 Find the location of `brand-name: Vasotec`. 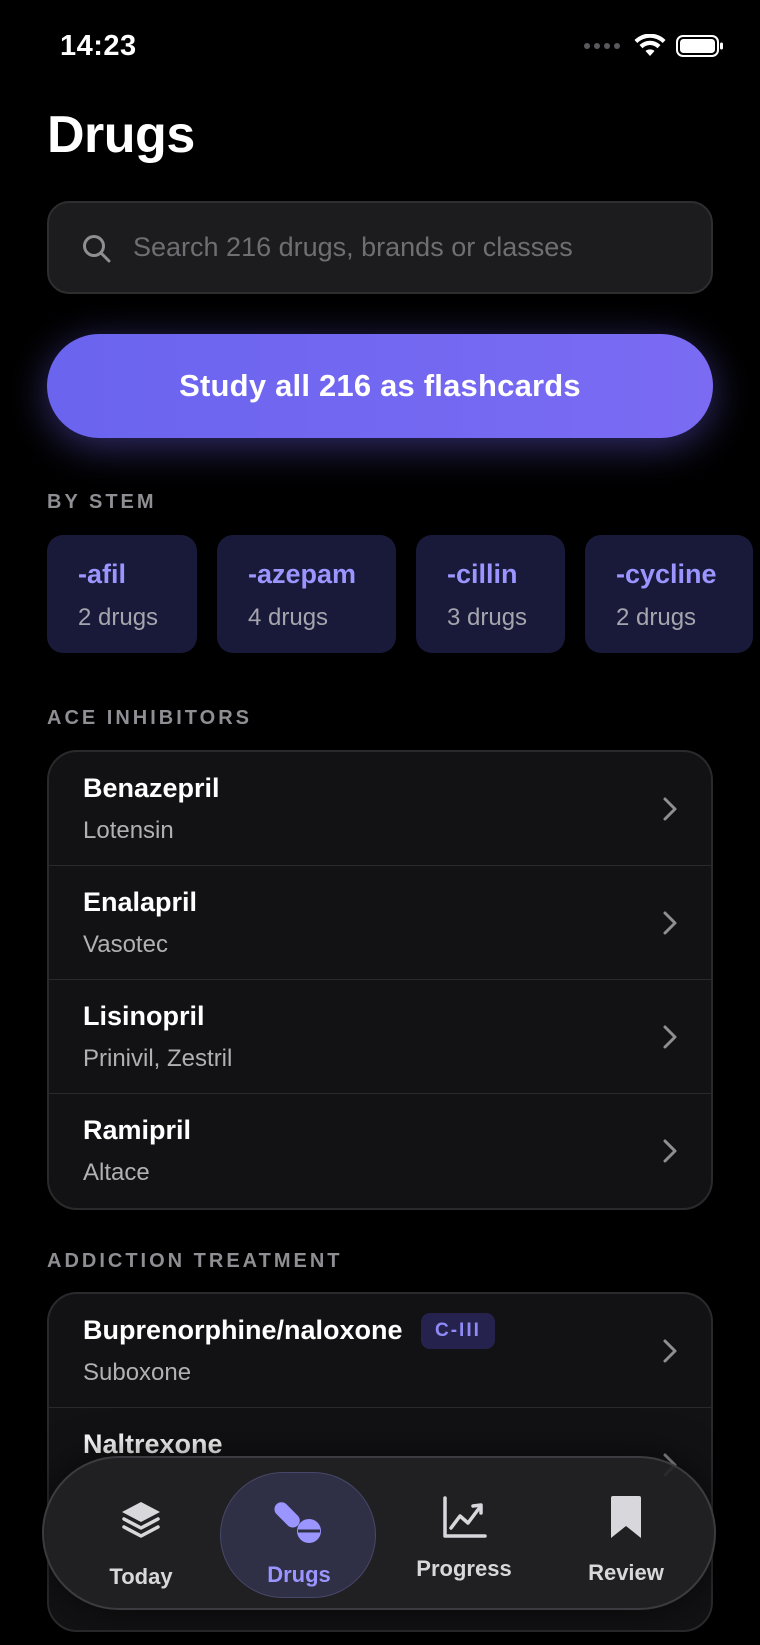

brand-name: Vasotec is located at coordinates (125, 944).